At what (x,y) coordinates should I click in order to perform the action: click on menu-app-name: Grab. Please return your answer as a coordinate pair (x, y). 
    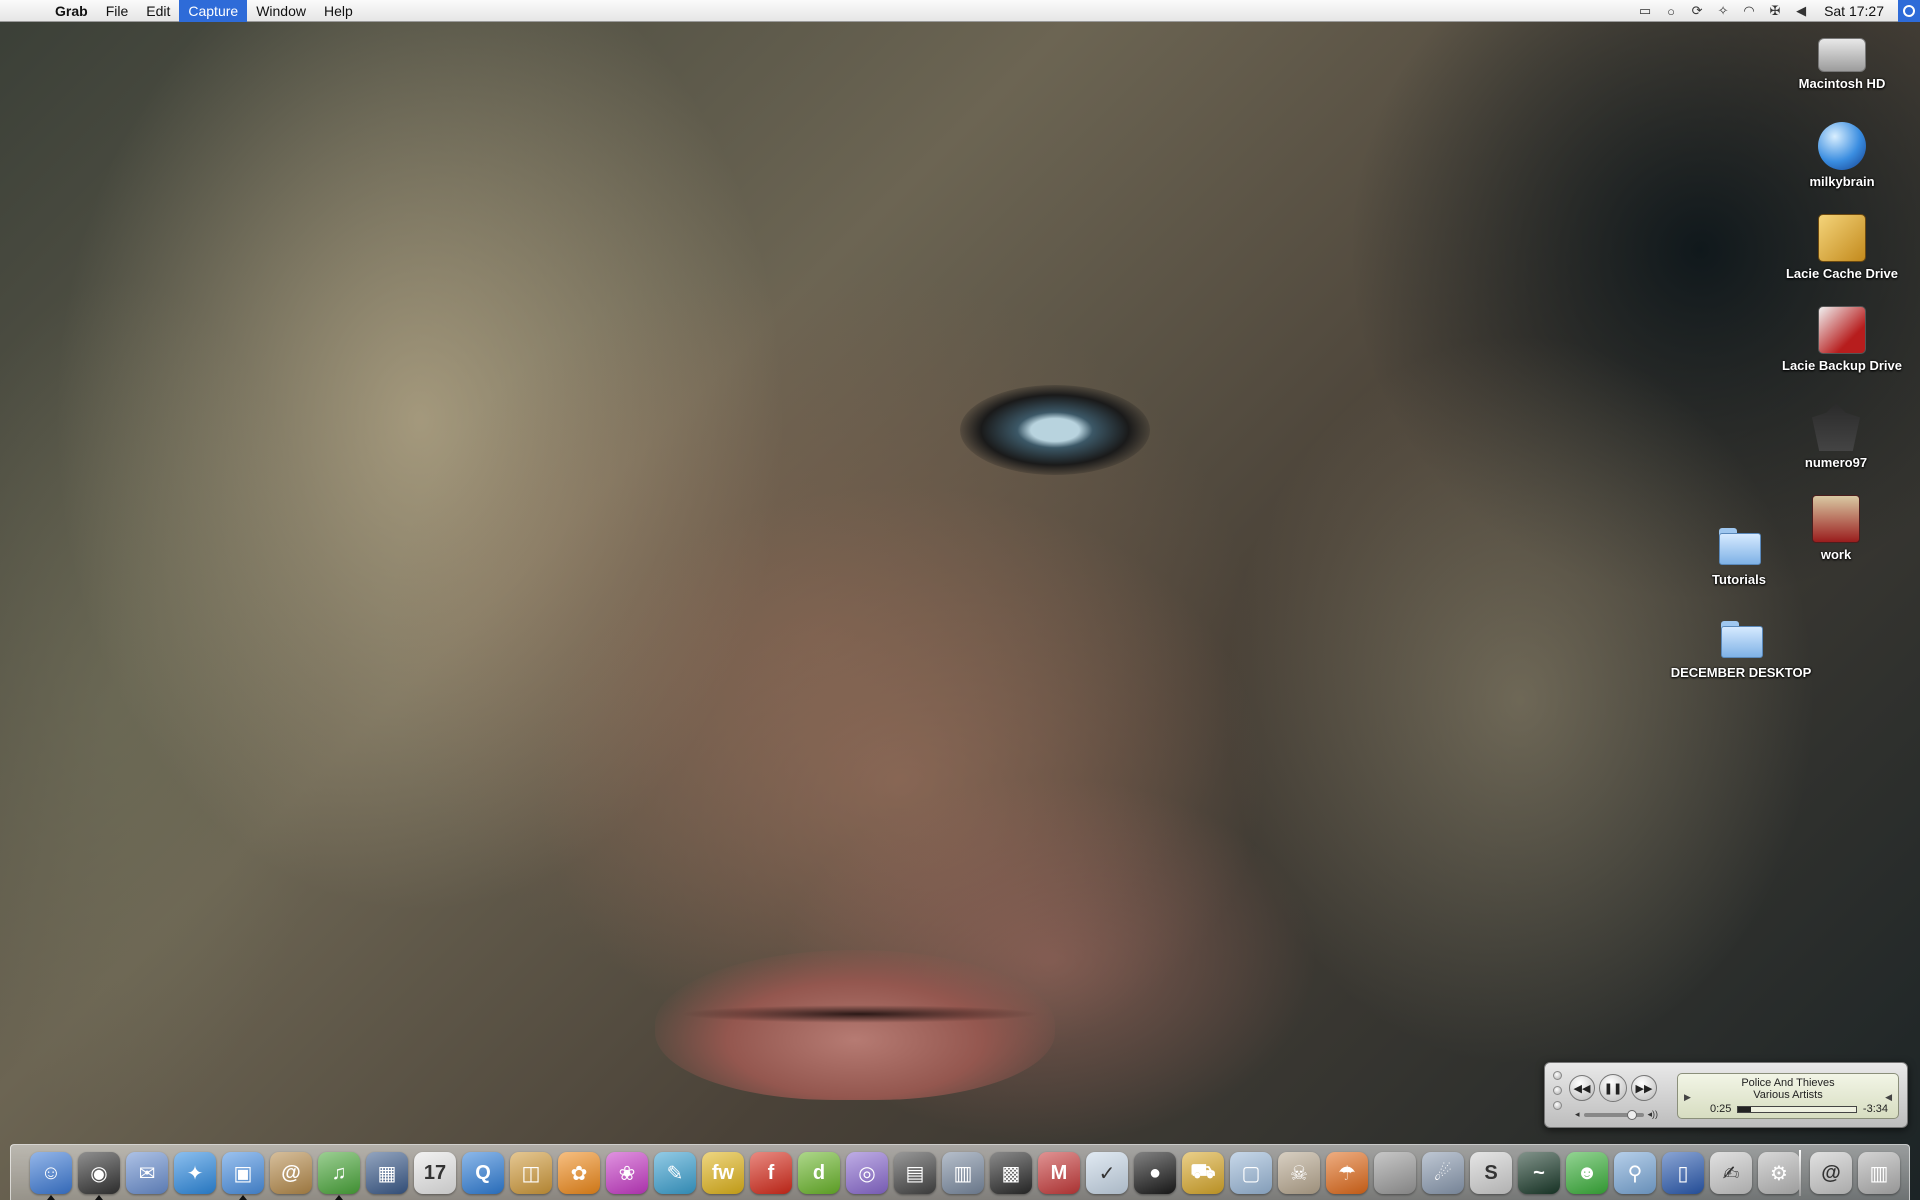
    Looking at the image, I should click on (71, 11).